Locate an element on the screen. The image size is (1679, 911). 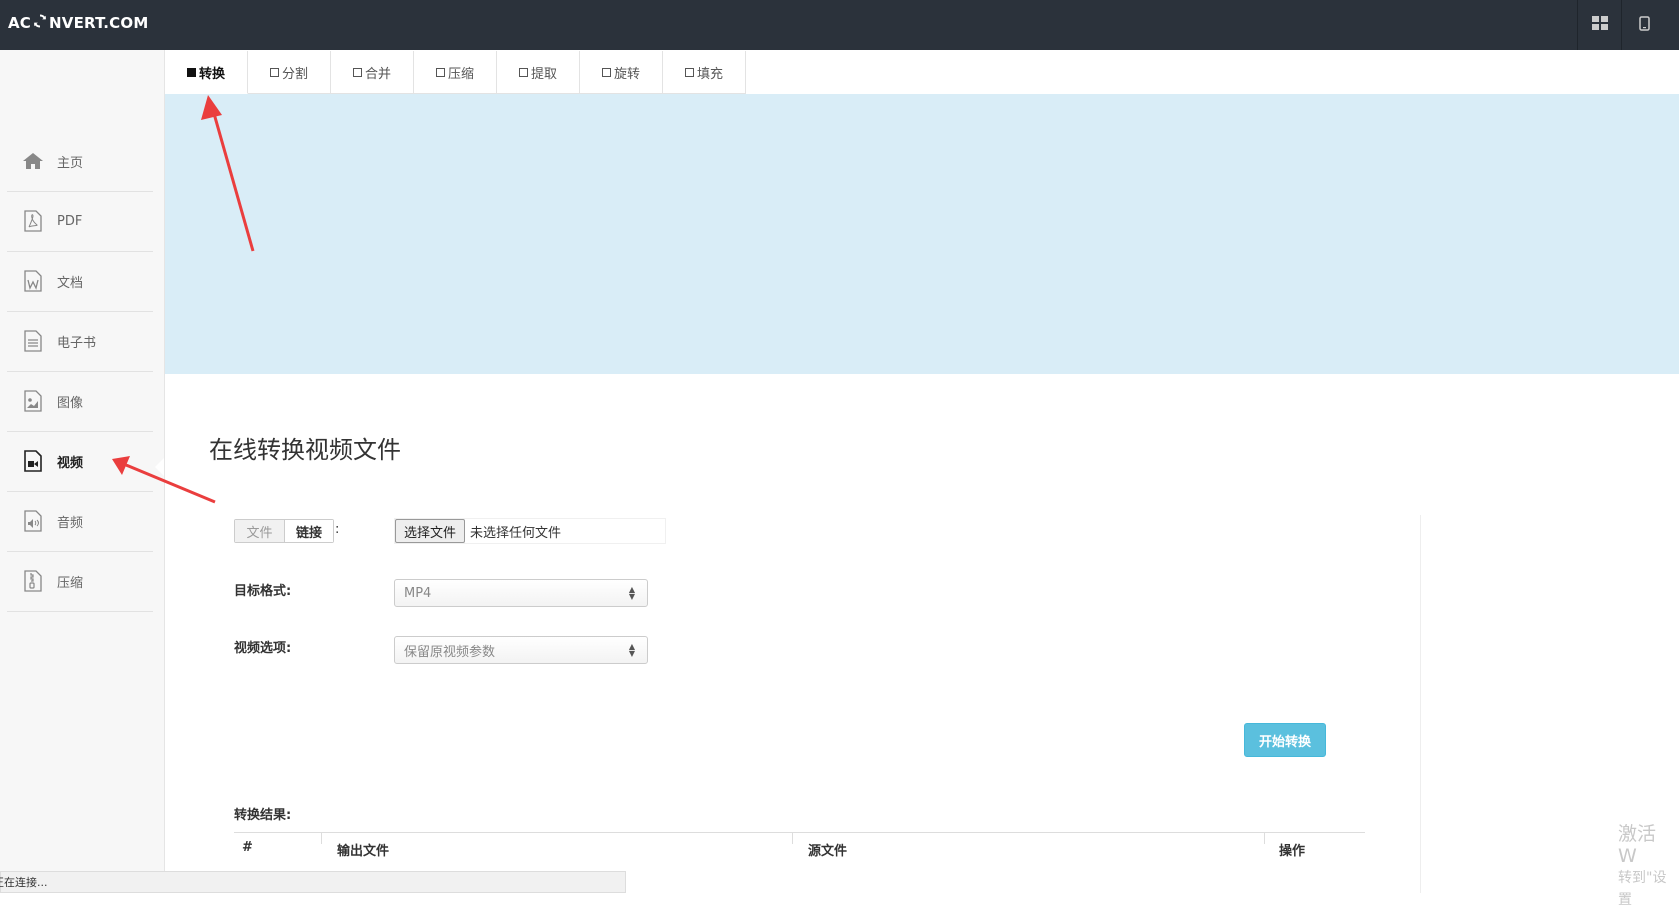
tab-label: 旋转 is located at coordinates (626, 74).